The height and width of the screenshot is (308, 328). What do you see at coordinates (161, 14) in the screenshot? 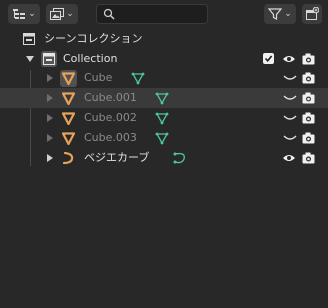
I see `search-input` at bounding box center [161, 14].